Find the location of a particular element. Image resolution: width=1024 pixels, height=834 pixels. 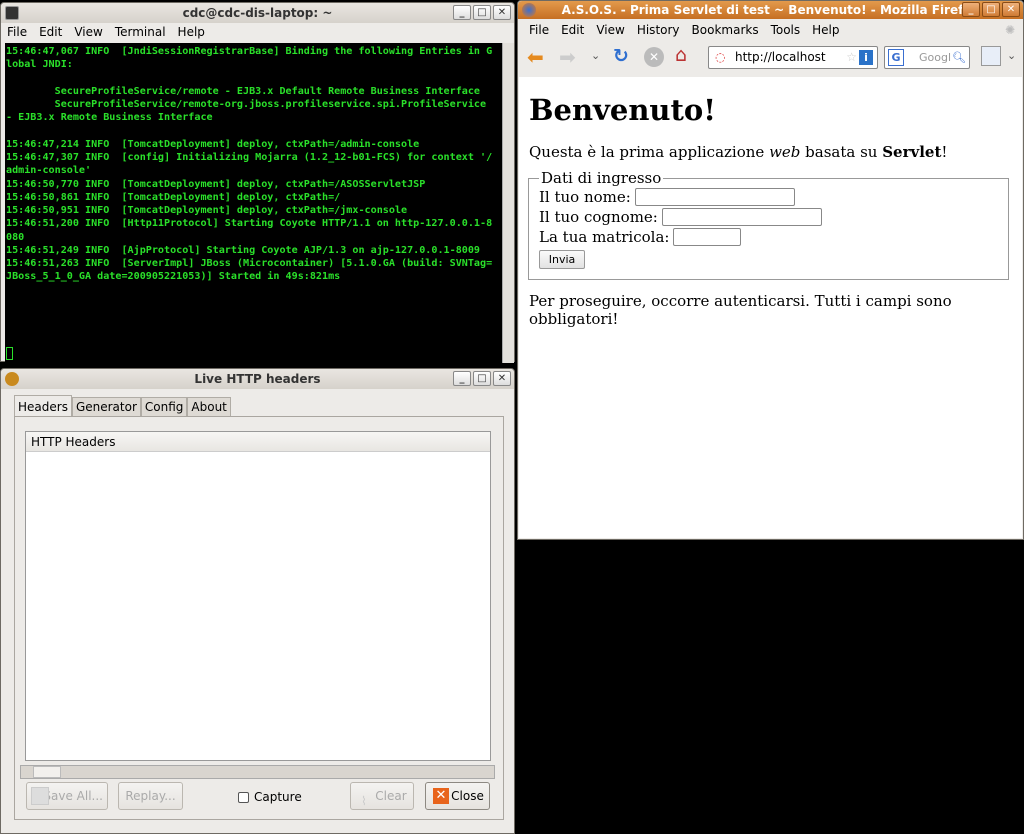

live-tabs: Headers Generator Config About is located at coordinates (122, 405).